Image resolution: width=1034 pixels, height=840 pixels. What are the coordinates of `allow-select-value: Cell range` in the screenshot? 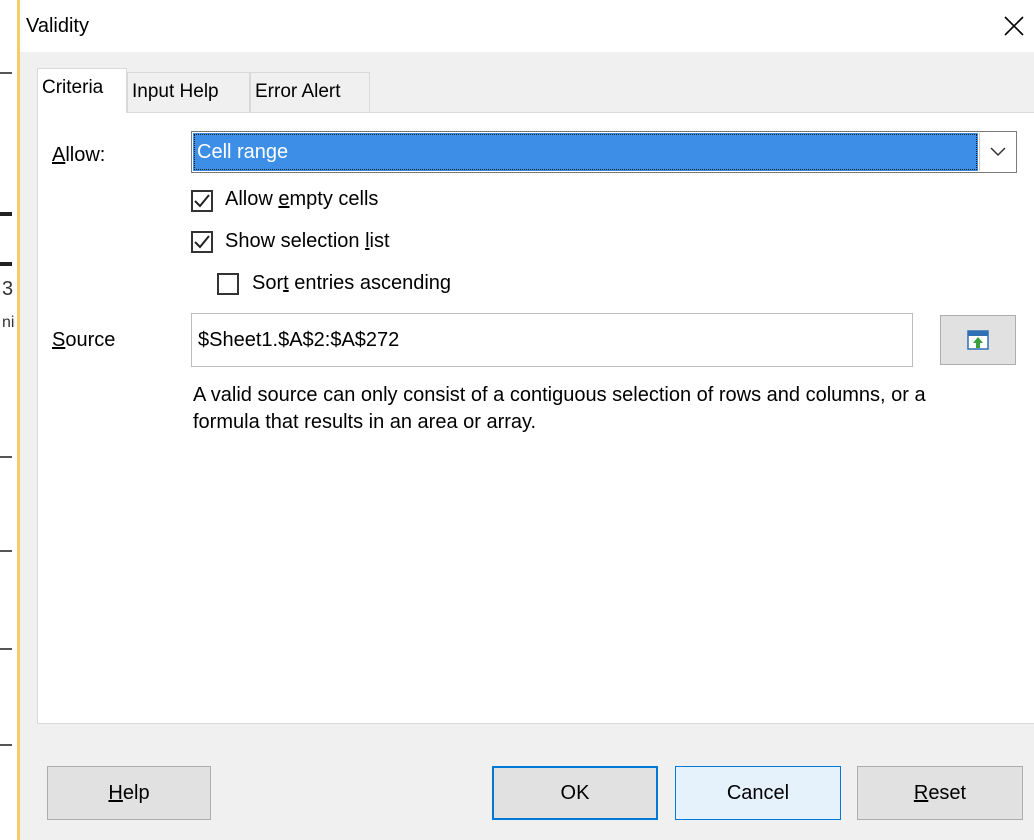 It's located at (585, 152).